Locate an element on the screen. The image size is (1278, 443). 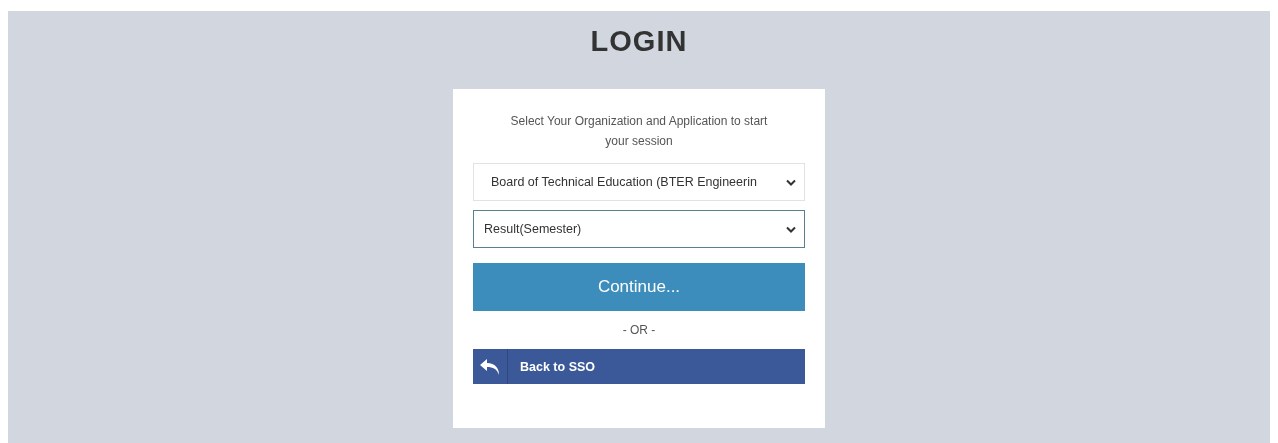
back-button: Back to SSO is located at coordinates (639, 366).